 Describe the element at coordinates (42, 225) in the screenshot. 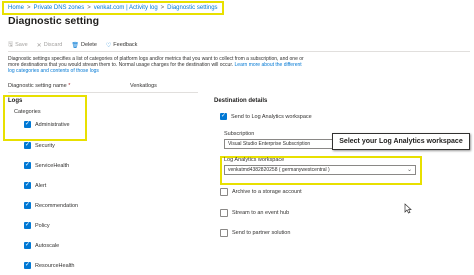

I see `category-label: Policy` at that location.